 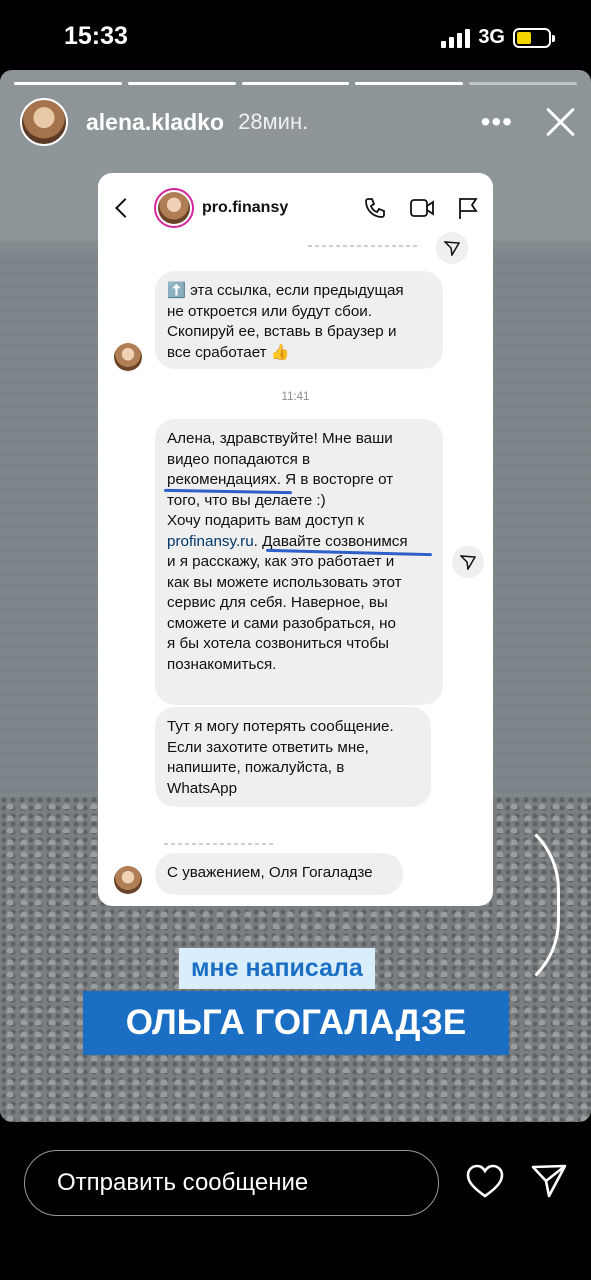 I want to click on message-line: все сработает 👍, so click(x=228, y=352).